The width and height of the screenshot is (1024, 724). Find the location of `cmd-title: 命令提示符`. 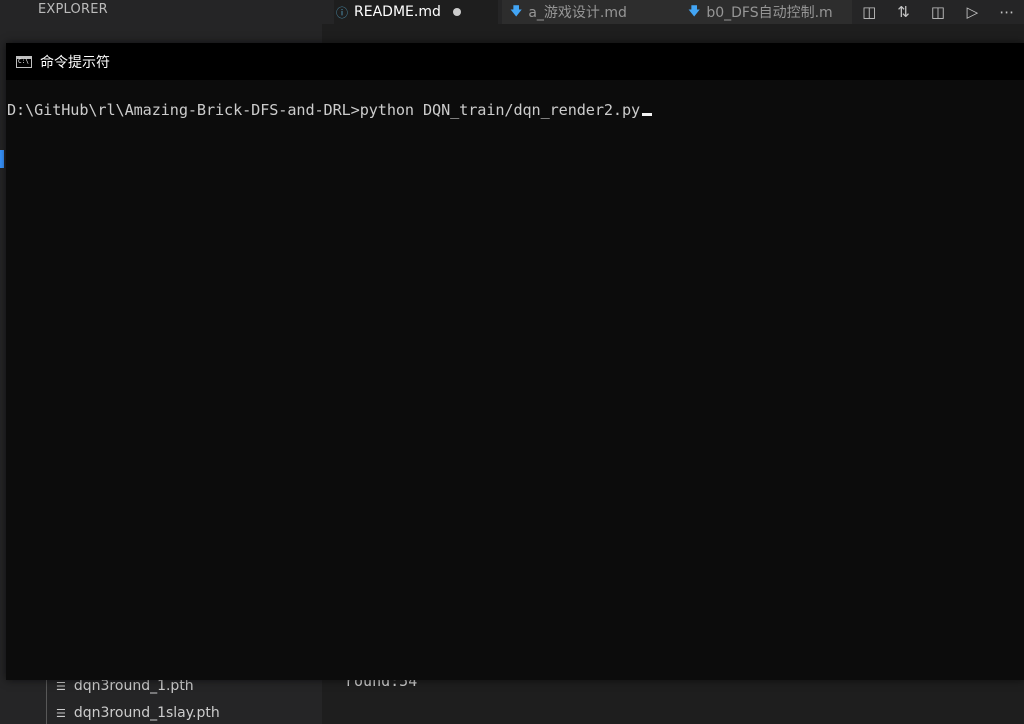

cmd-title: 命令提示符 is located at coordinates (75, 62).